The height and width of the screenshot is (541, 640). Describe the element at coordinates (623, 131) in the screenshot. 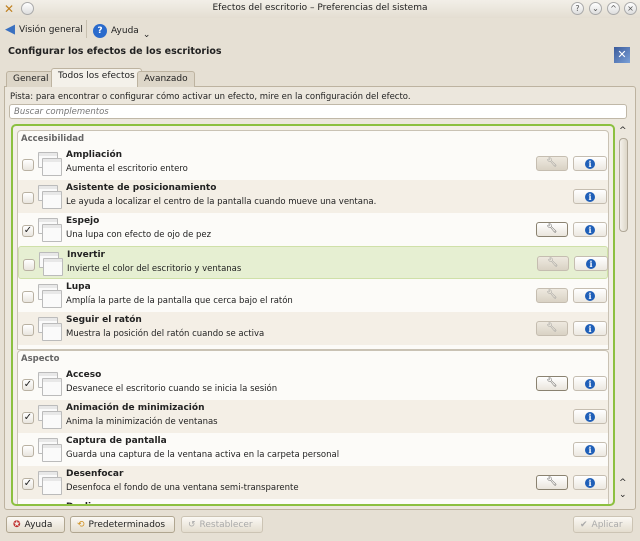

I see `scroll-up-icon: ^` at that location.